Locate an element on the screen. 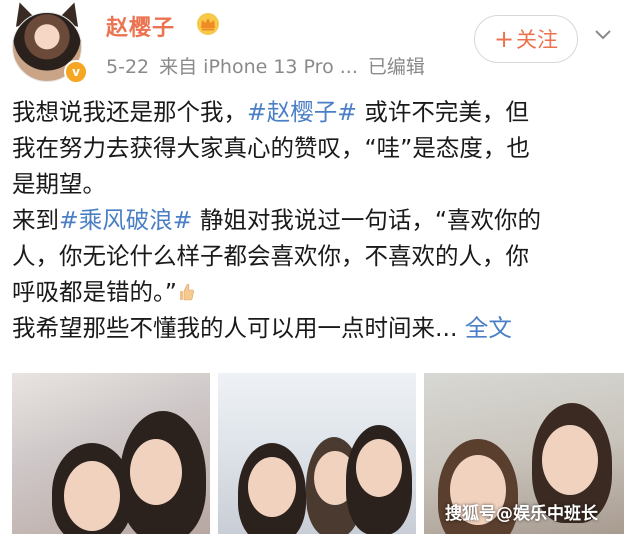 Image resolution: width=624 pixels, height=534 pixels. post-text: 静姐对我说过一句话，“喜欢你的 is located at coordinates (367, 220).